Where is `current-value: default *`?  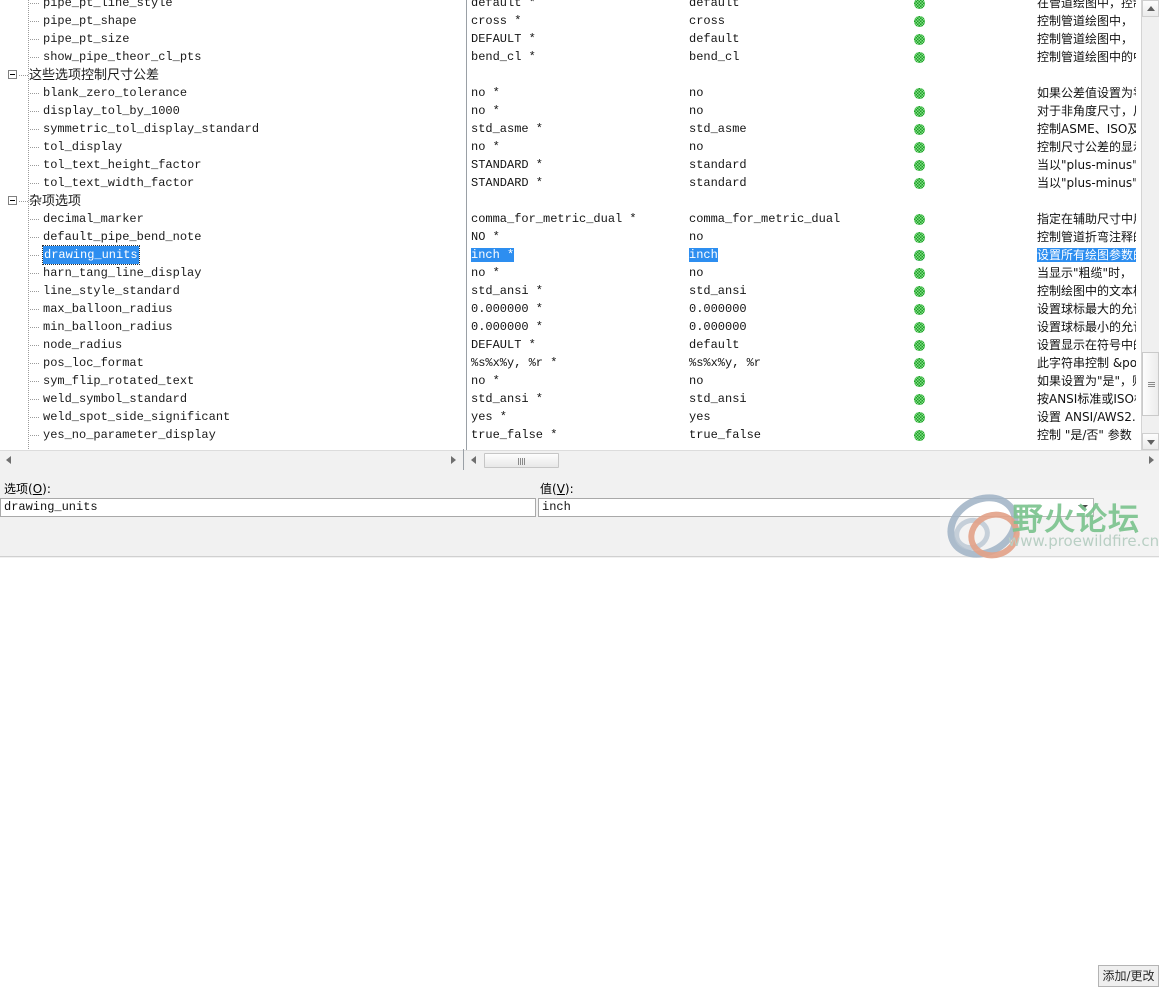 current-value: default * is located at coordinates (503, 6).